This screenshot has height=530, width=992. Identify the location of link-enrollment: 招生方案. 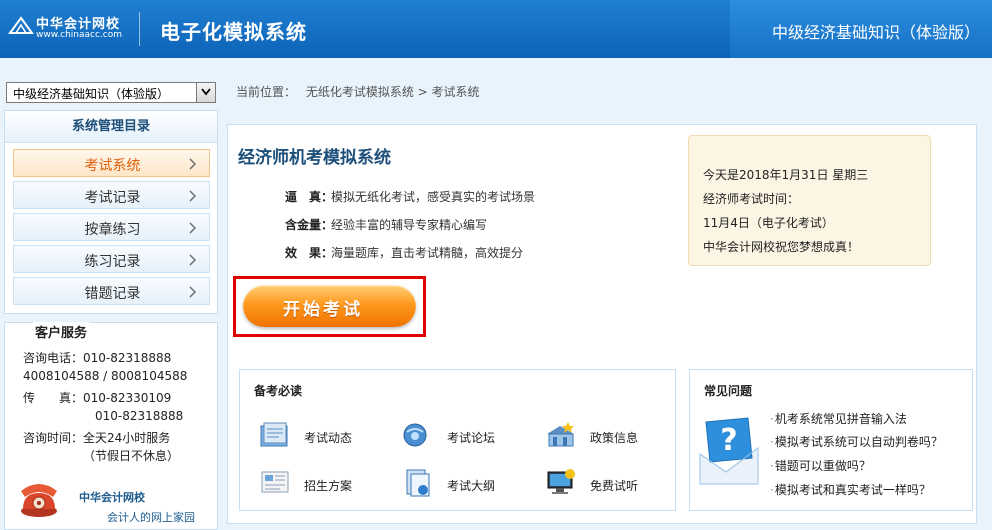
(323, 484).